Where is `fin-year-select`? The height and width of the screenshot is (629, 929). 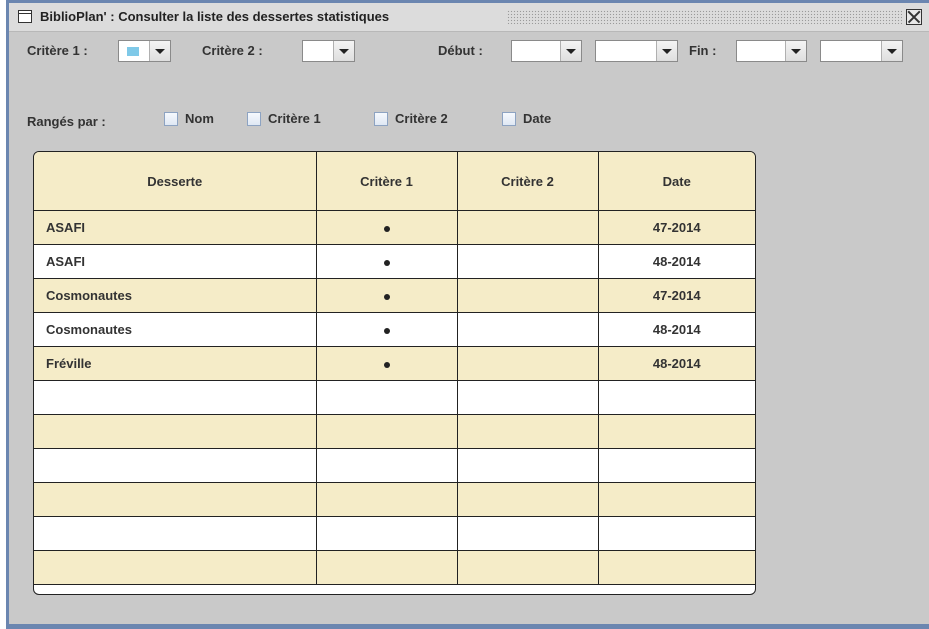 fin-year-select is located at coordinates (861, 51).